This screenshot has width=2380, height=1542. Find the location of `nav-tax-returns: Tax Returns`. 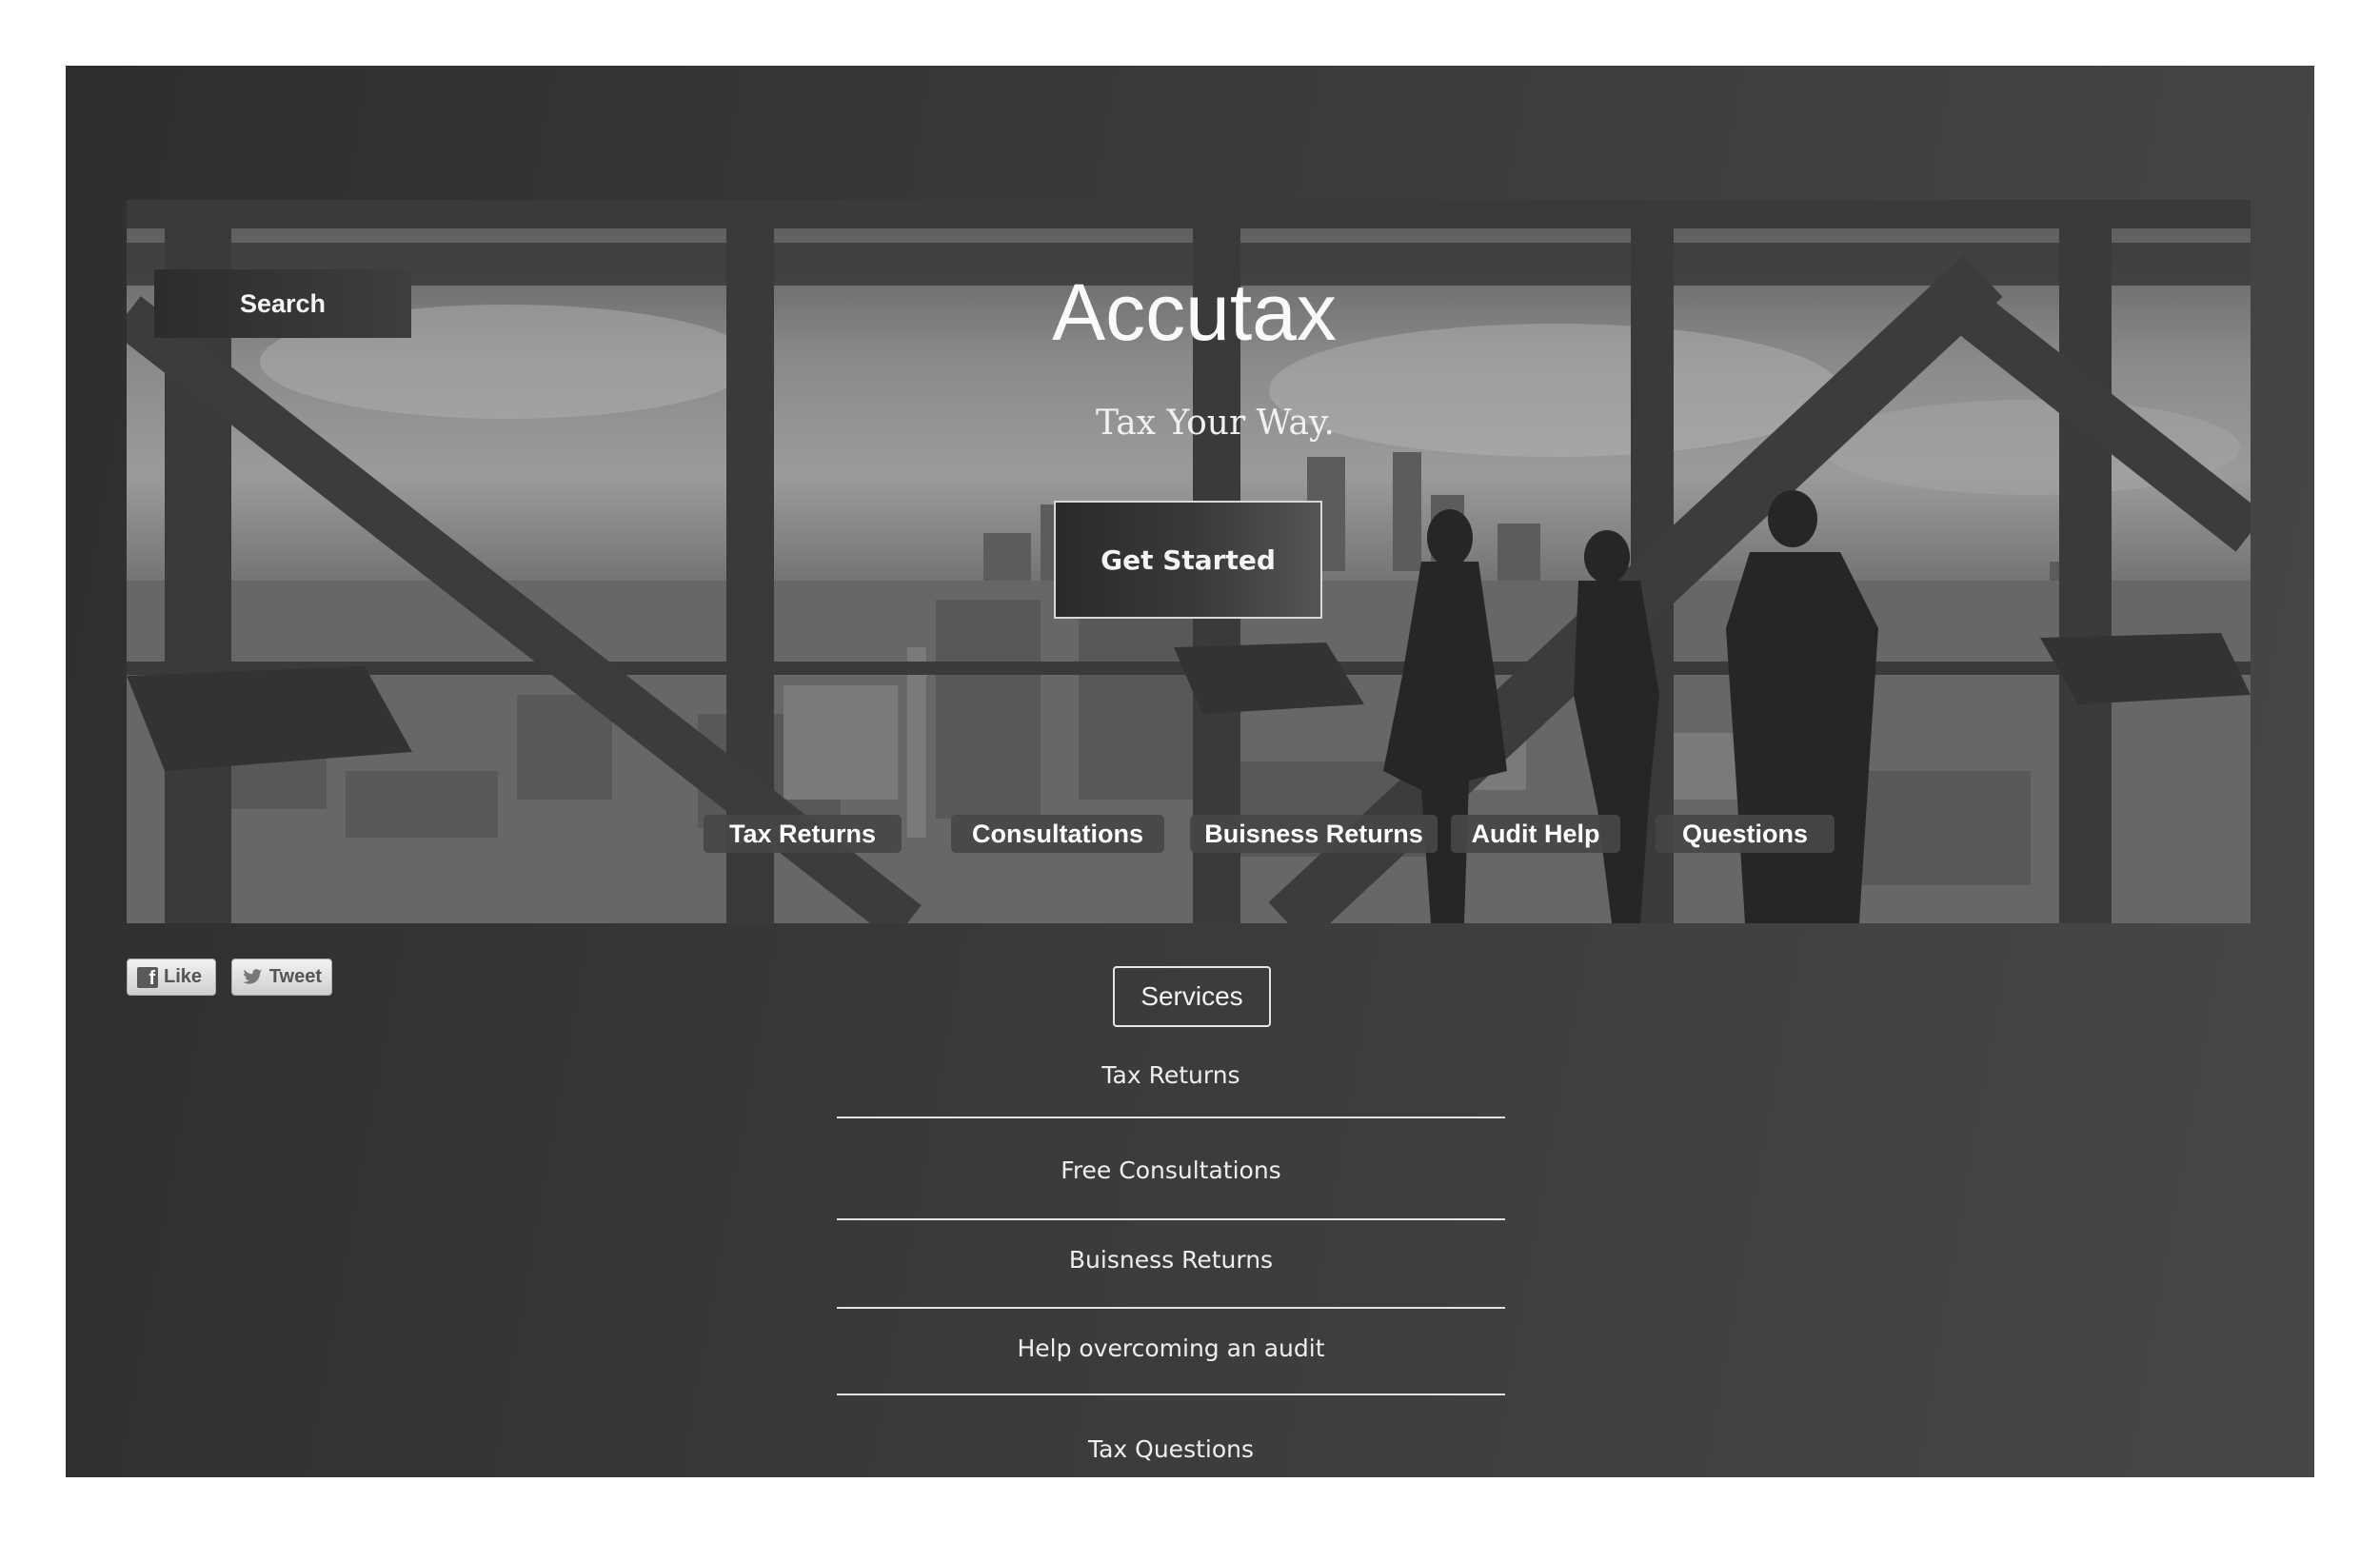

nav-tax-returns: Tax Returns is located at coordinates (803, 834).